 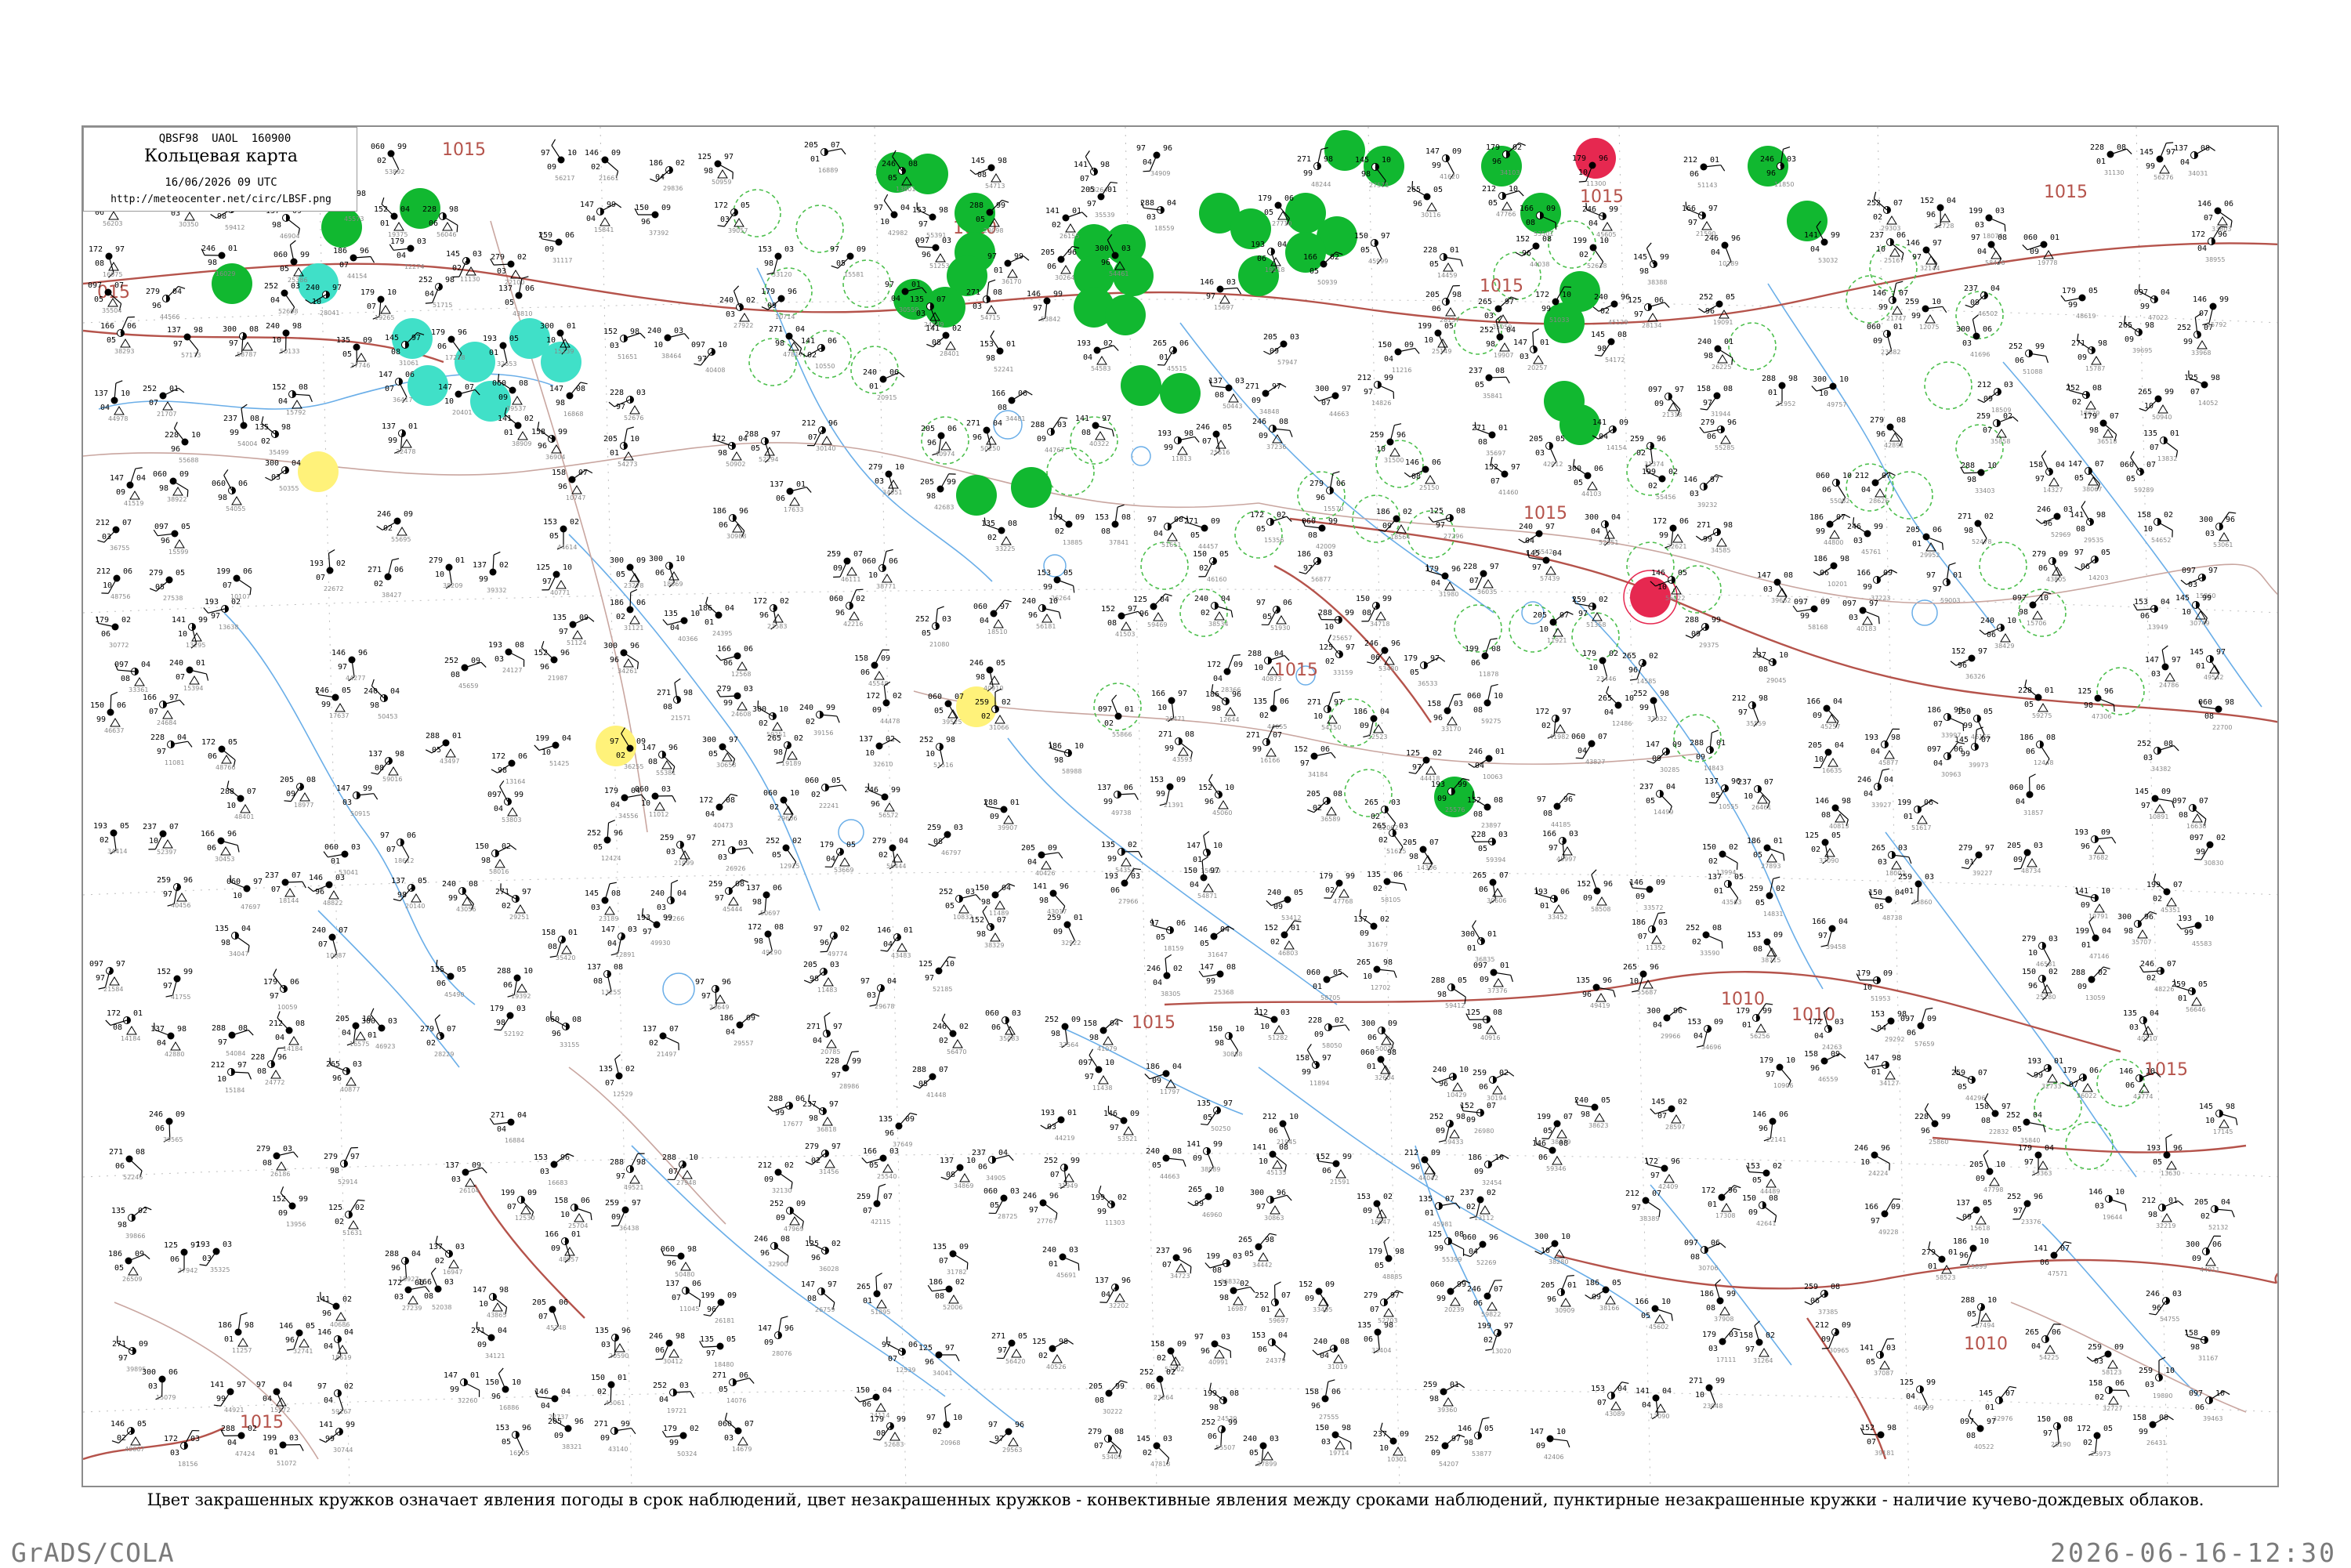 What do you see at coordinates (1160, 173) in the screenshot?
I see `station-index: 34909` at bounding box center [1160, 173].